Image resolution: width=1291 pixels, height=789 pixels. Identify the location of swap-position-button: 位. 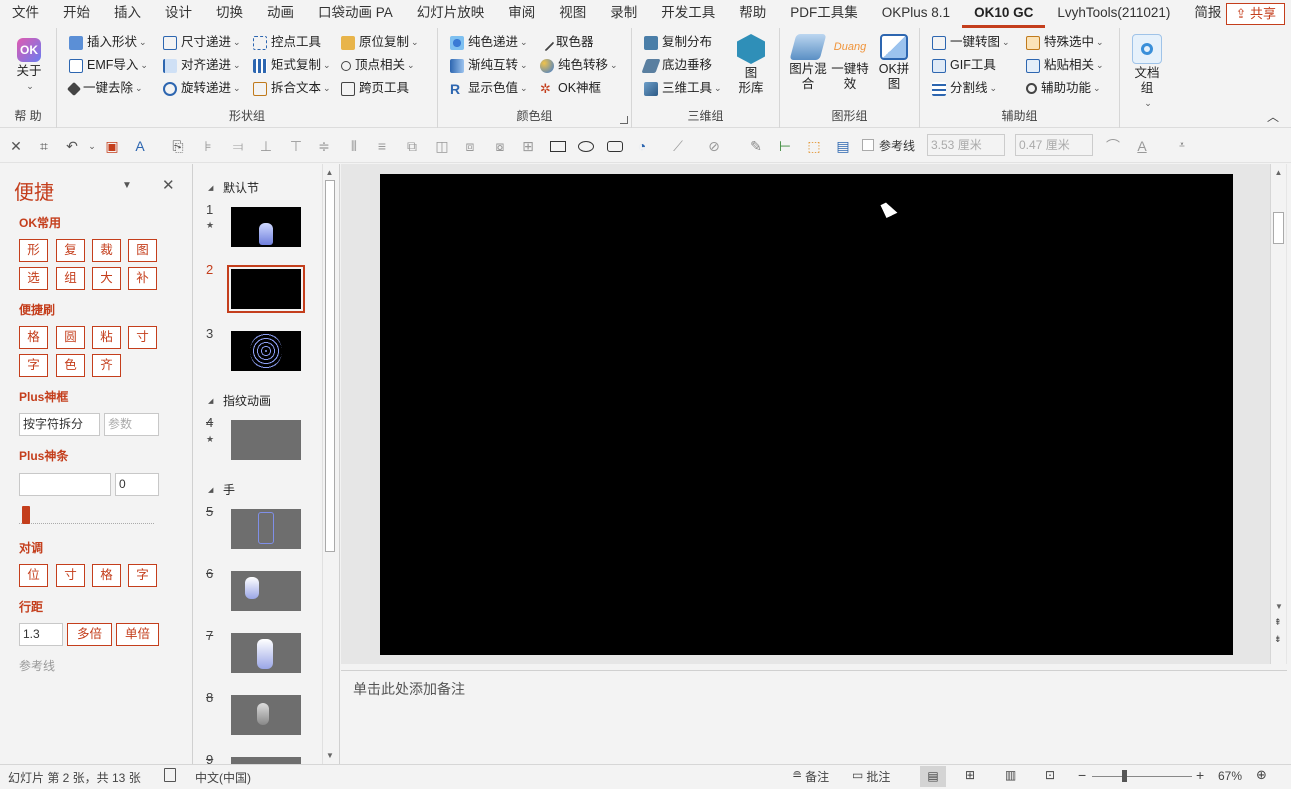
(33, 575).